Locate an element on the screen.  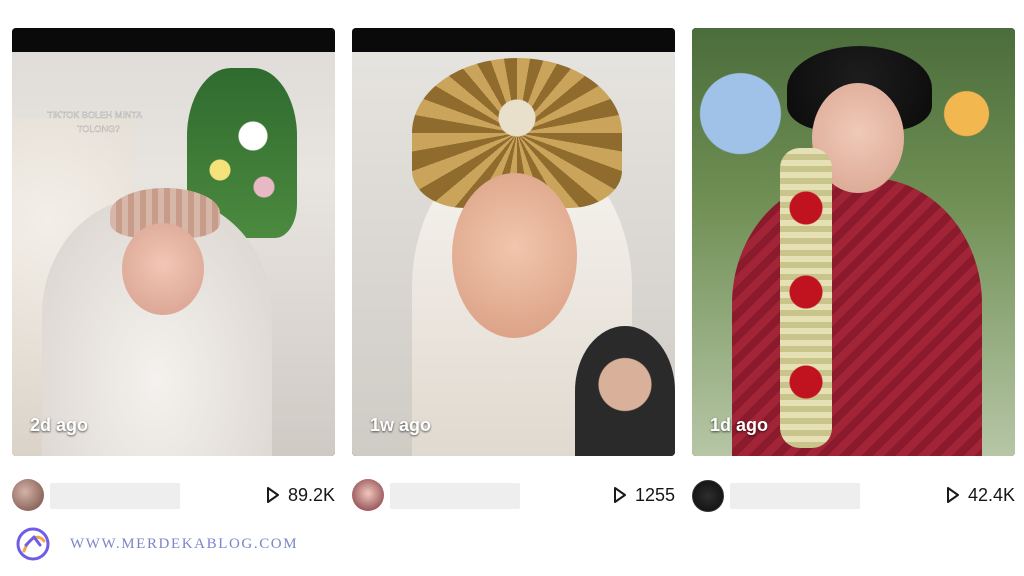
thumbnail-caption-art: TIKTOK BOLEH MINTA TOLONG? is located at coordinates (94, 122).